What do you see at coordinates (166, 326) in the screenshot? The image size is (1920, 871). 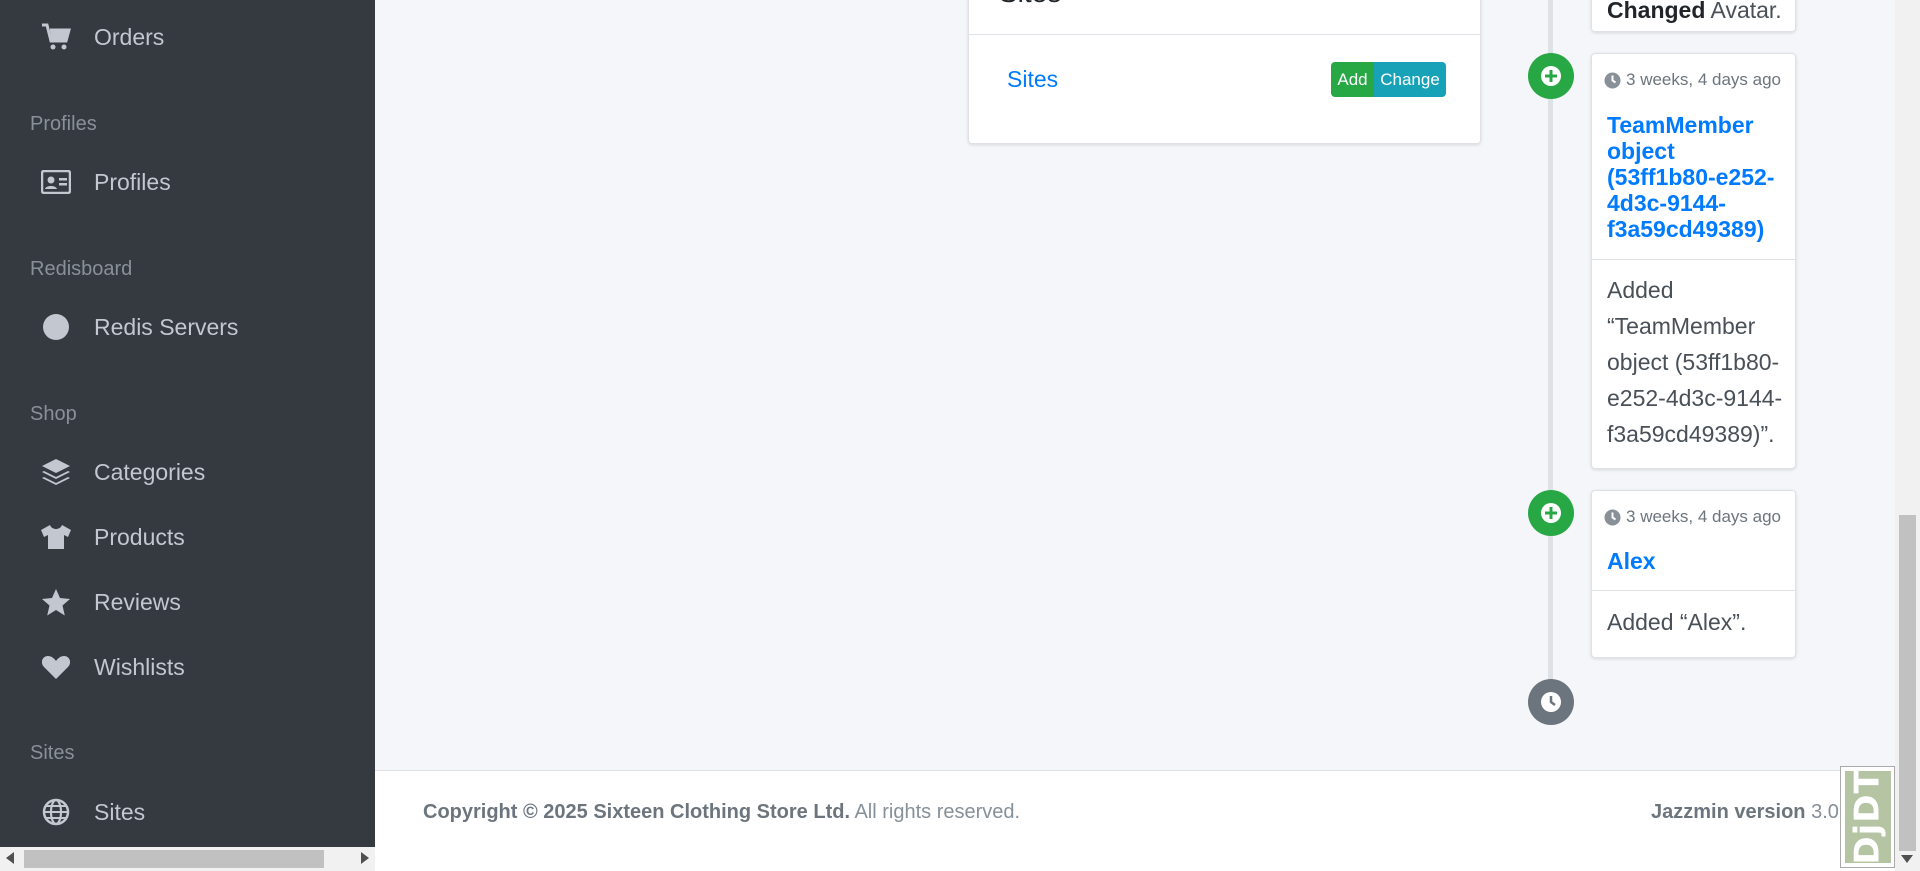 I see `sidebar-item-label: Redis Servers` at bounding box center [166, 326].